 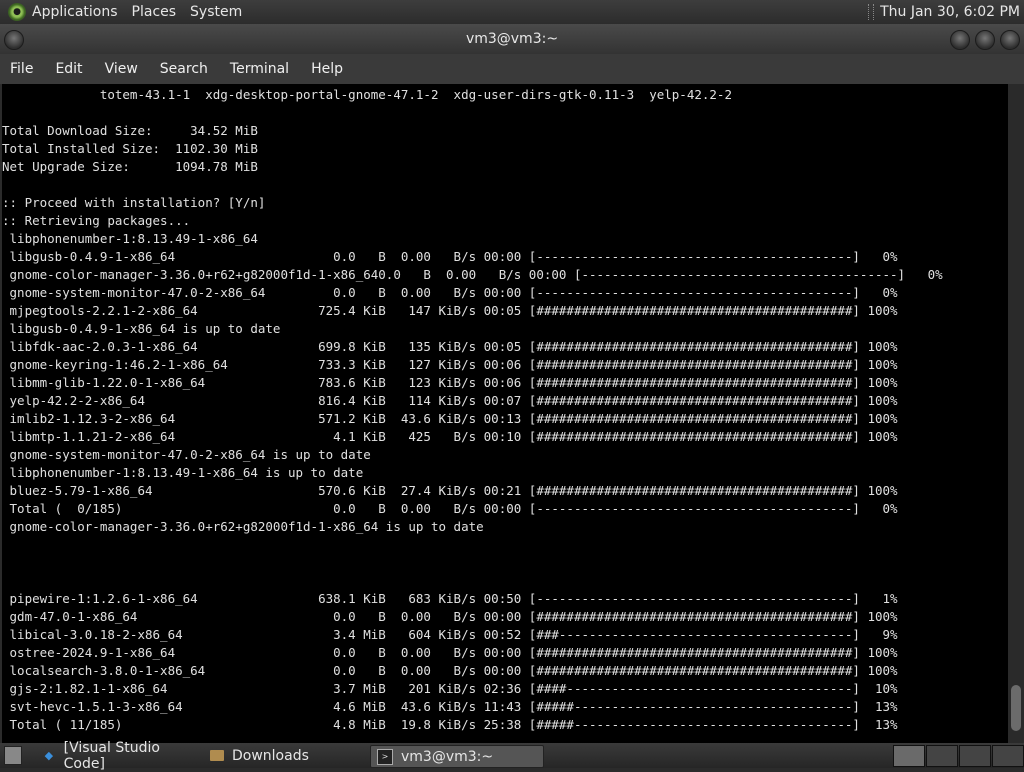 What do you see at coordinates (985, 40) in the screenshot?
I see `maximize-button` at bounding box center [985, 40].